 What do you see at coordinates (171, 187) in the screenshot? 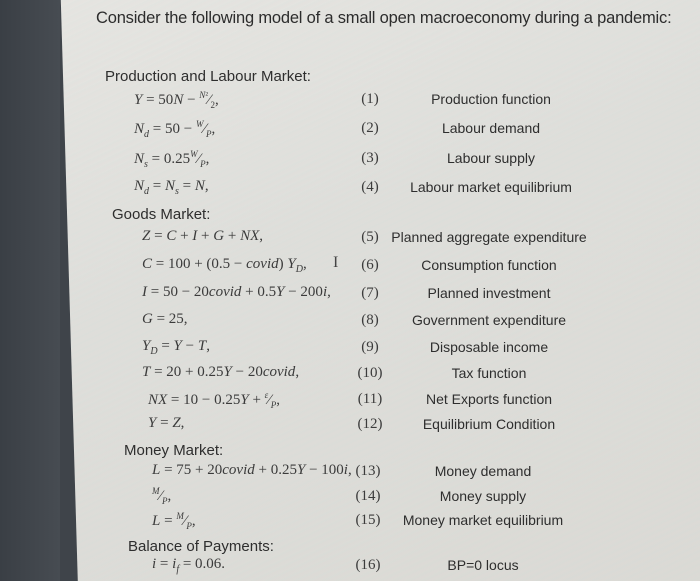
I see `equation-4: Nd = Ns = N,` at bounding box center [171, 187].